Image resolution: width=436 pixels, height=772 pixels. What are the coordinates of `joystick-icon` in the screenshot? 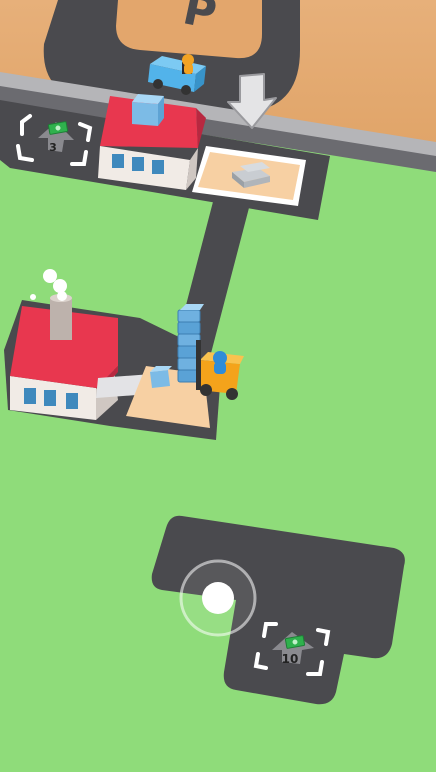 It's located at (218, 598).